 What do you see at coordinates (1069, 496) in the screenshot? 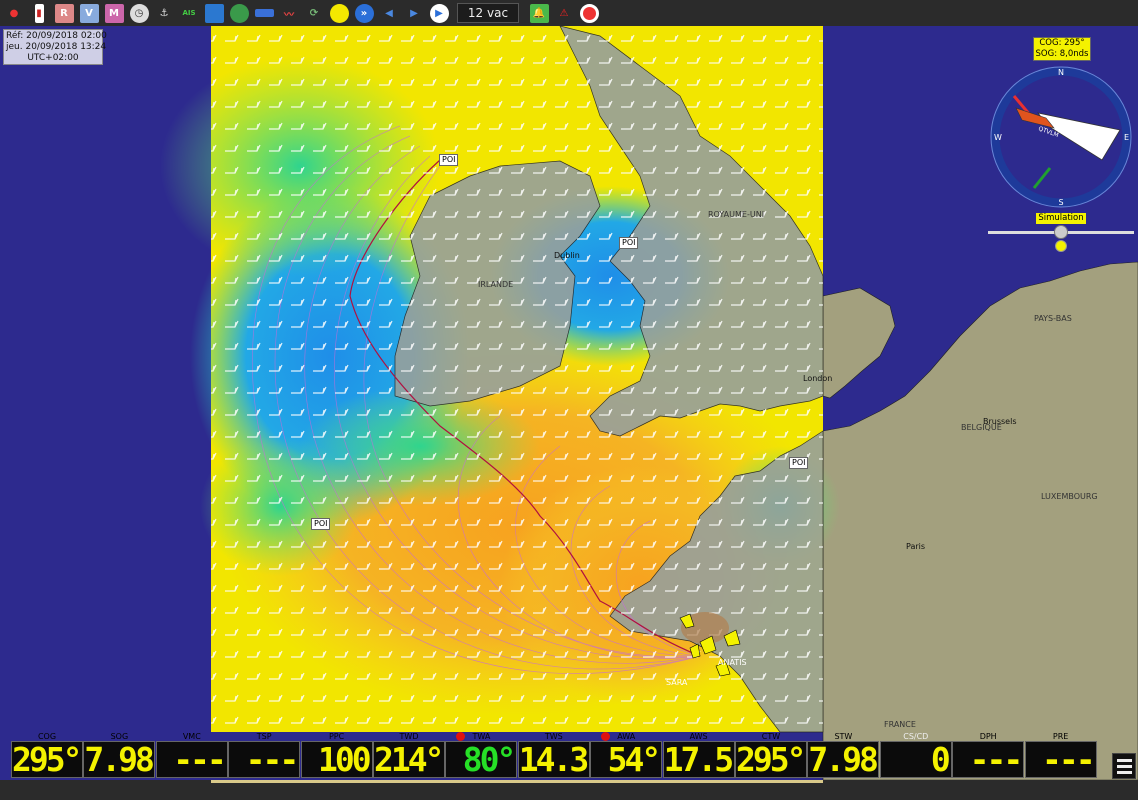
I see `label-luxembourg: LUXEMBOURG` at bounding box center [1069, 496].